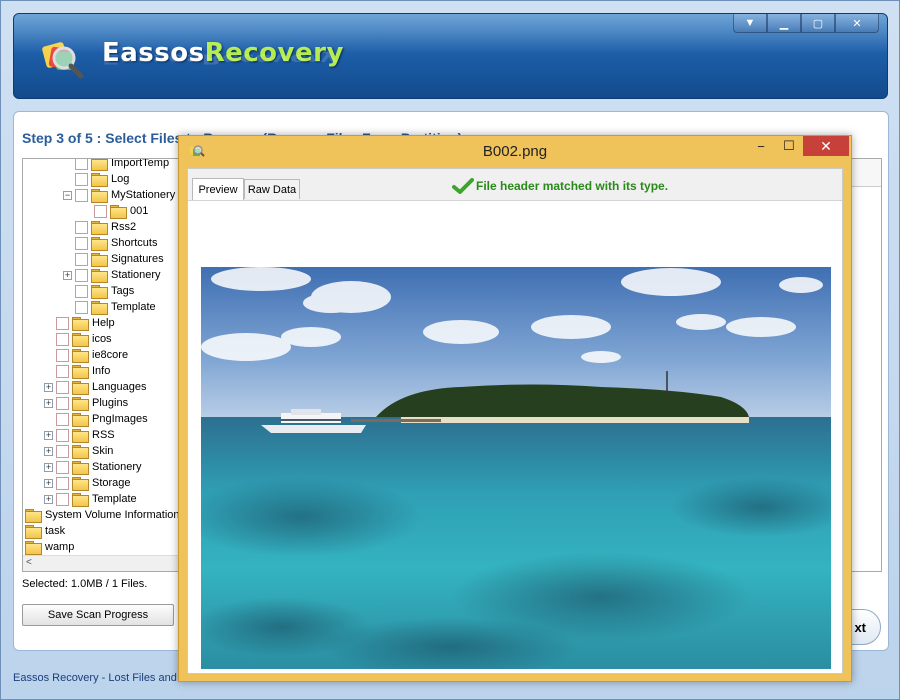  I want to click on tree-item: System Volume Information, so click(102, 515).